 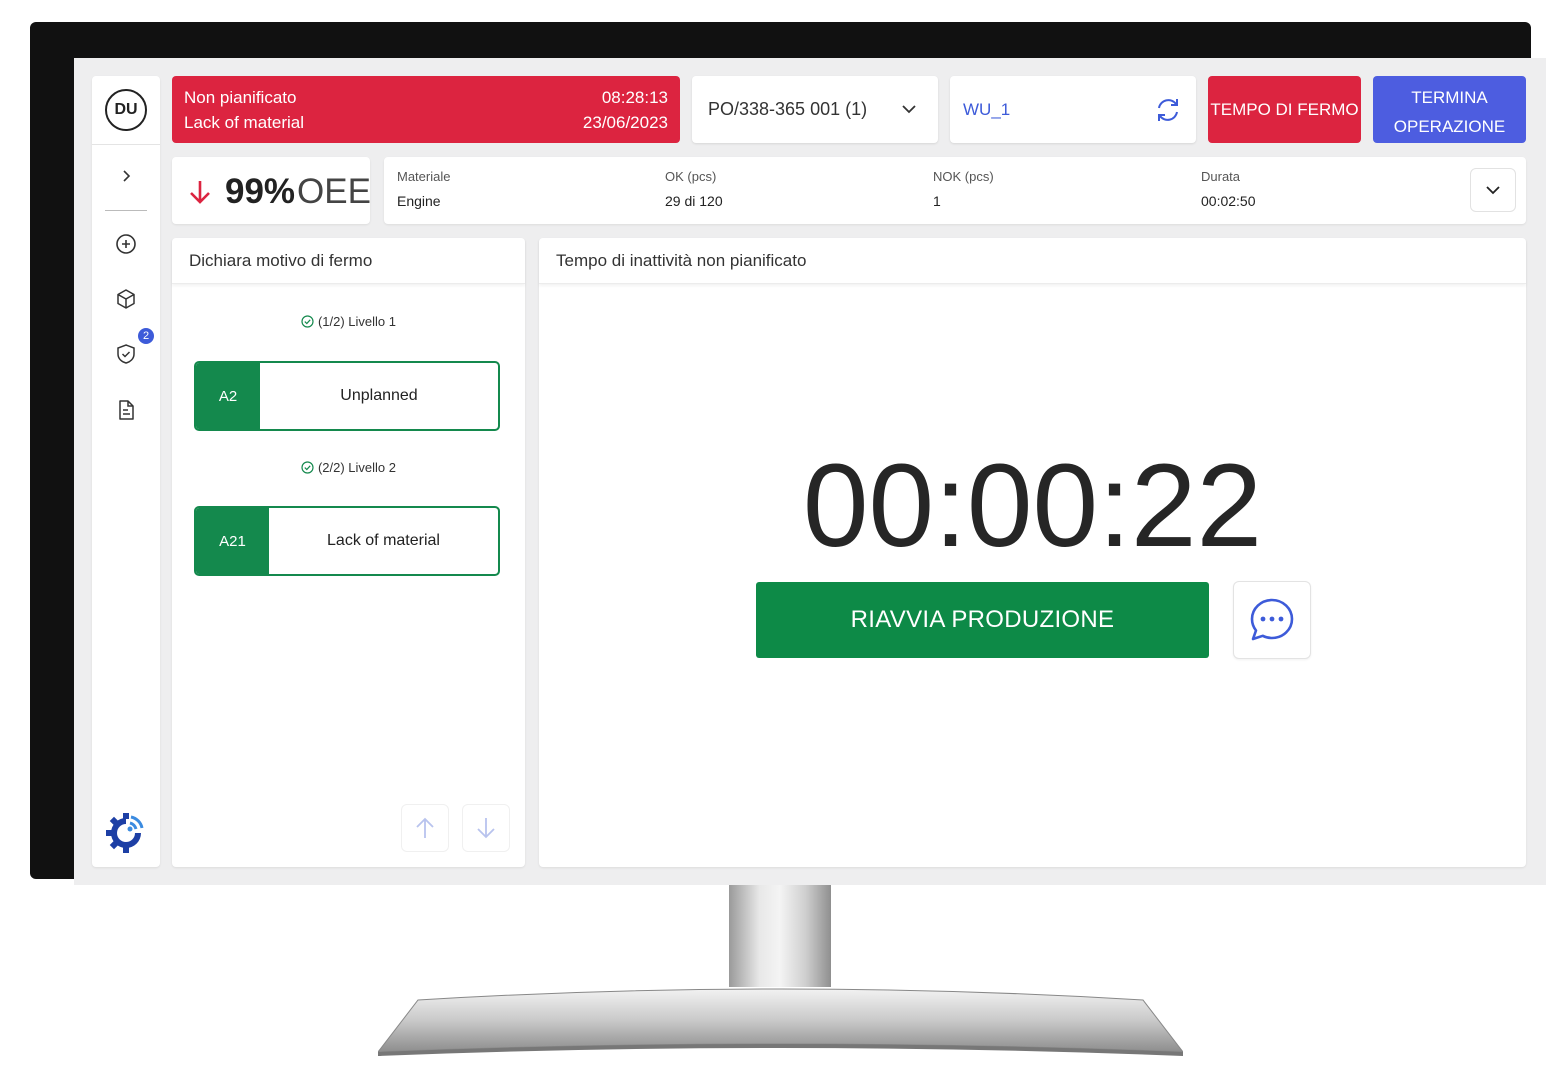 What do you see at coordinates (260, 191) in the screenshot?
I see `oee-value: 99%` at bounding box center [260, 191].